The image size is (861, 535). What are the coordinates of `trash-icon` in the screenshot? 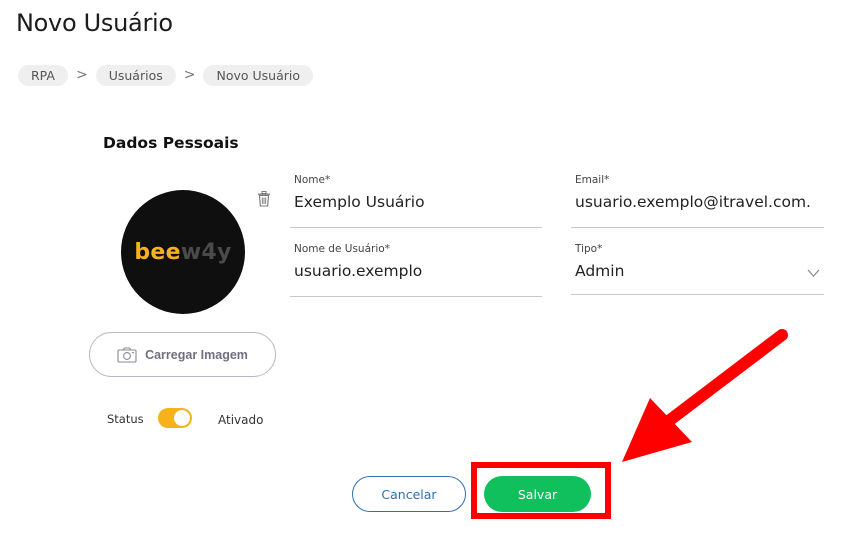 It's located at (264, 199).